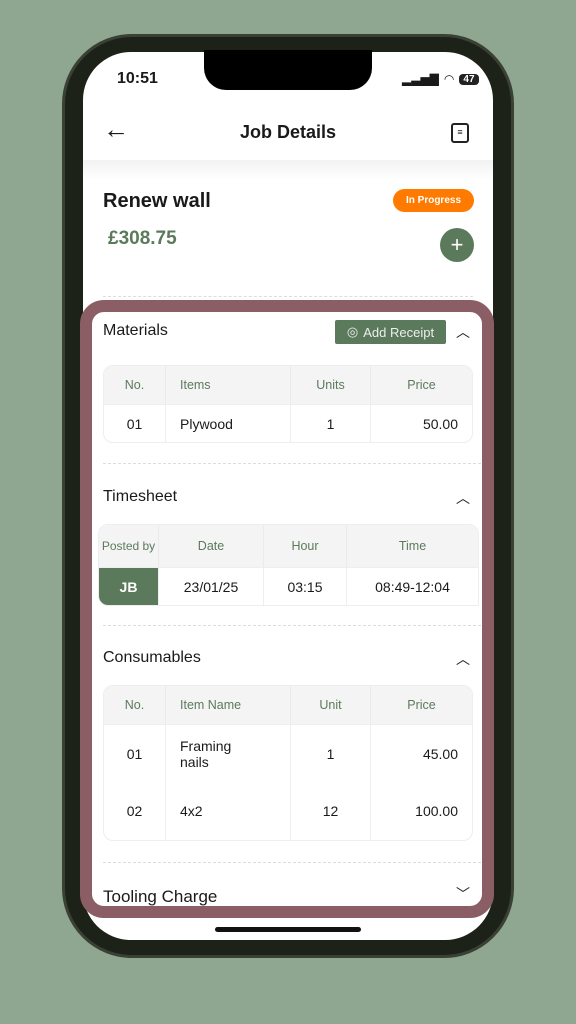  What do you see at coordinates (433, 200) in the screenshot?
I see `status-badge: In Progress` at bounding box center [433, 200].